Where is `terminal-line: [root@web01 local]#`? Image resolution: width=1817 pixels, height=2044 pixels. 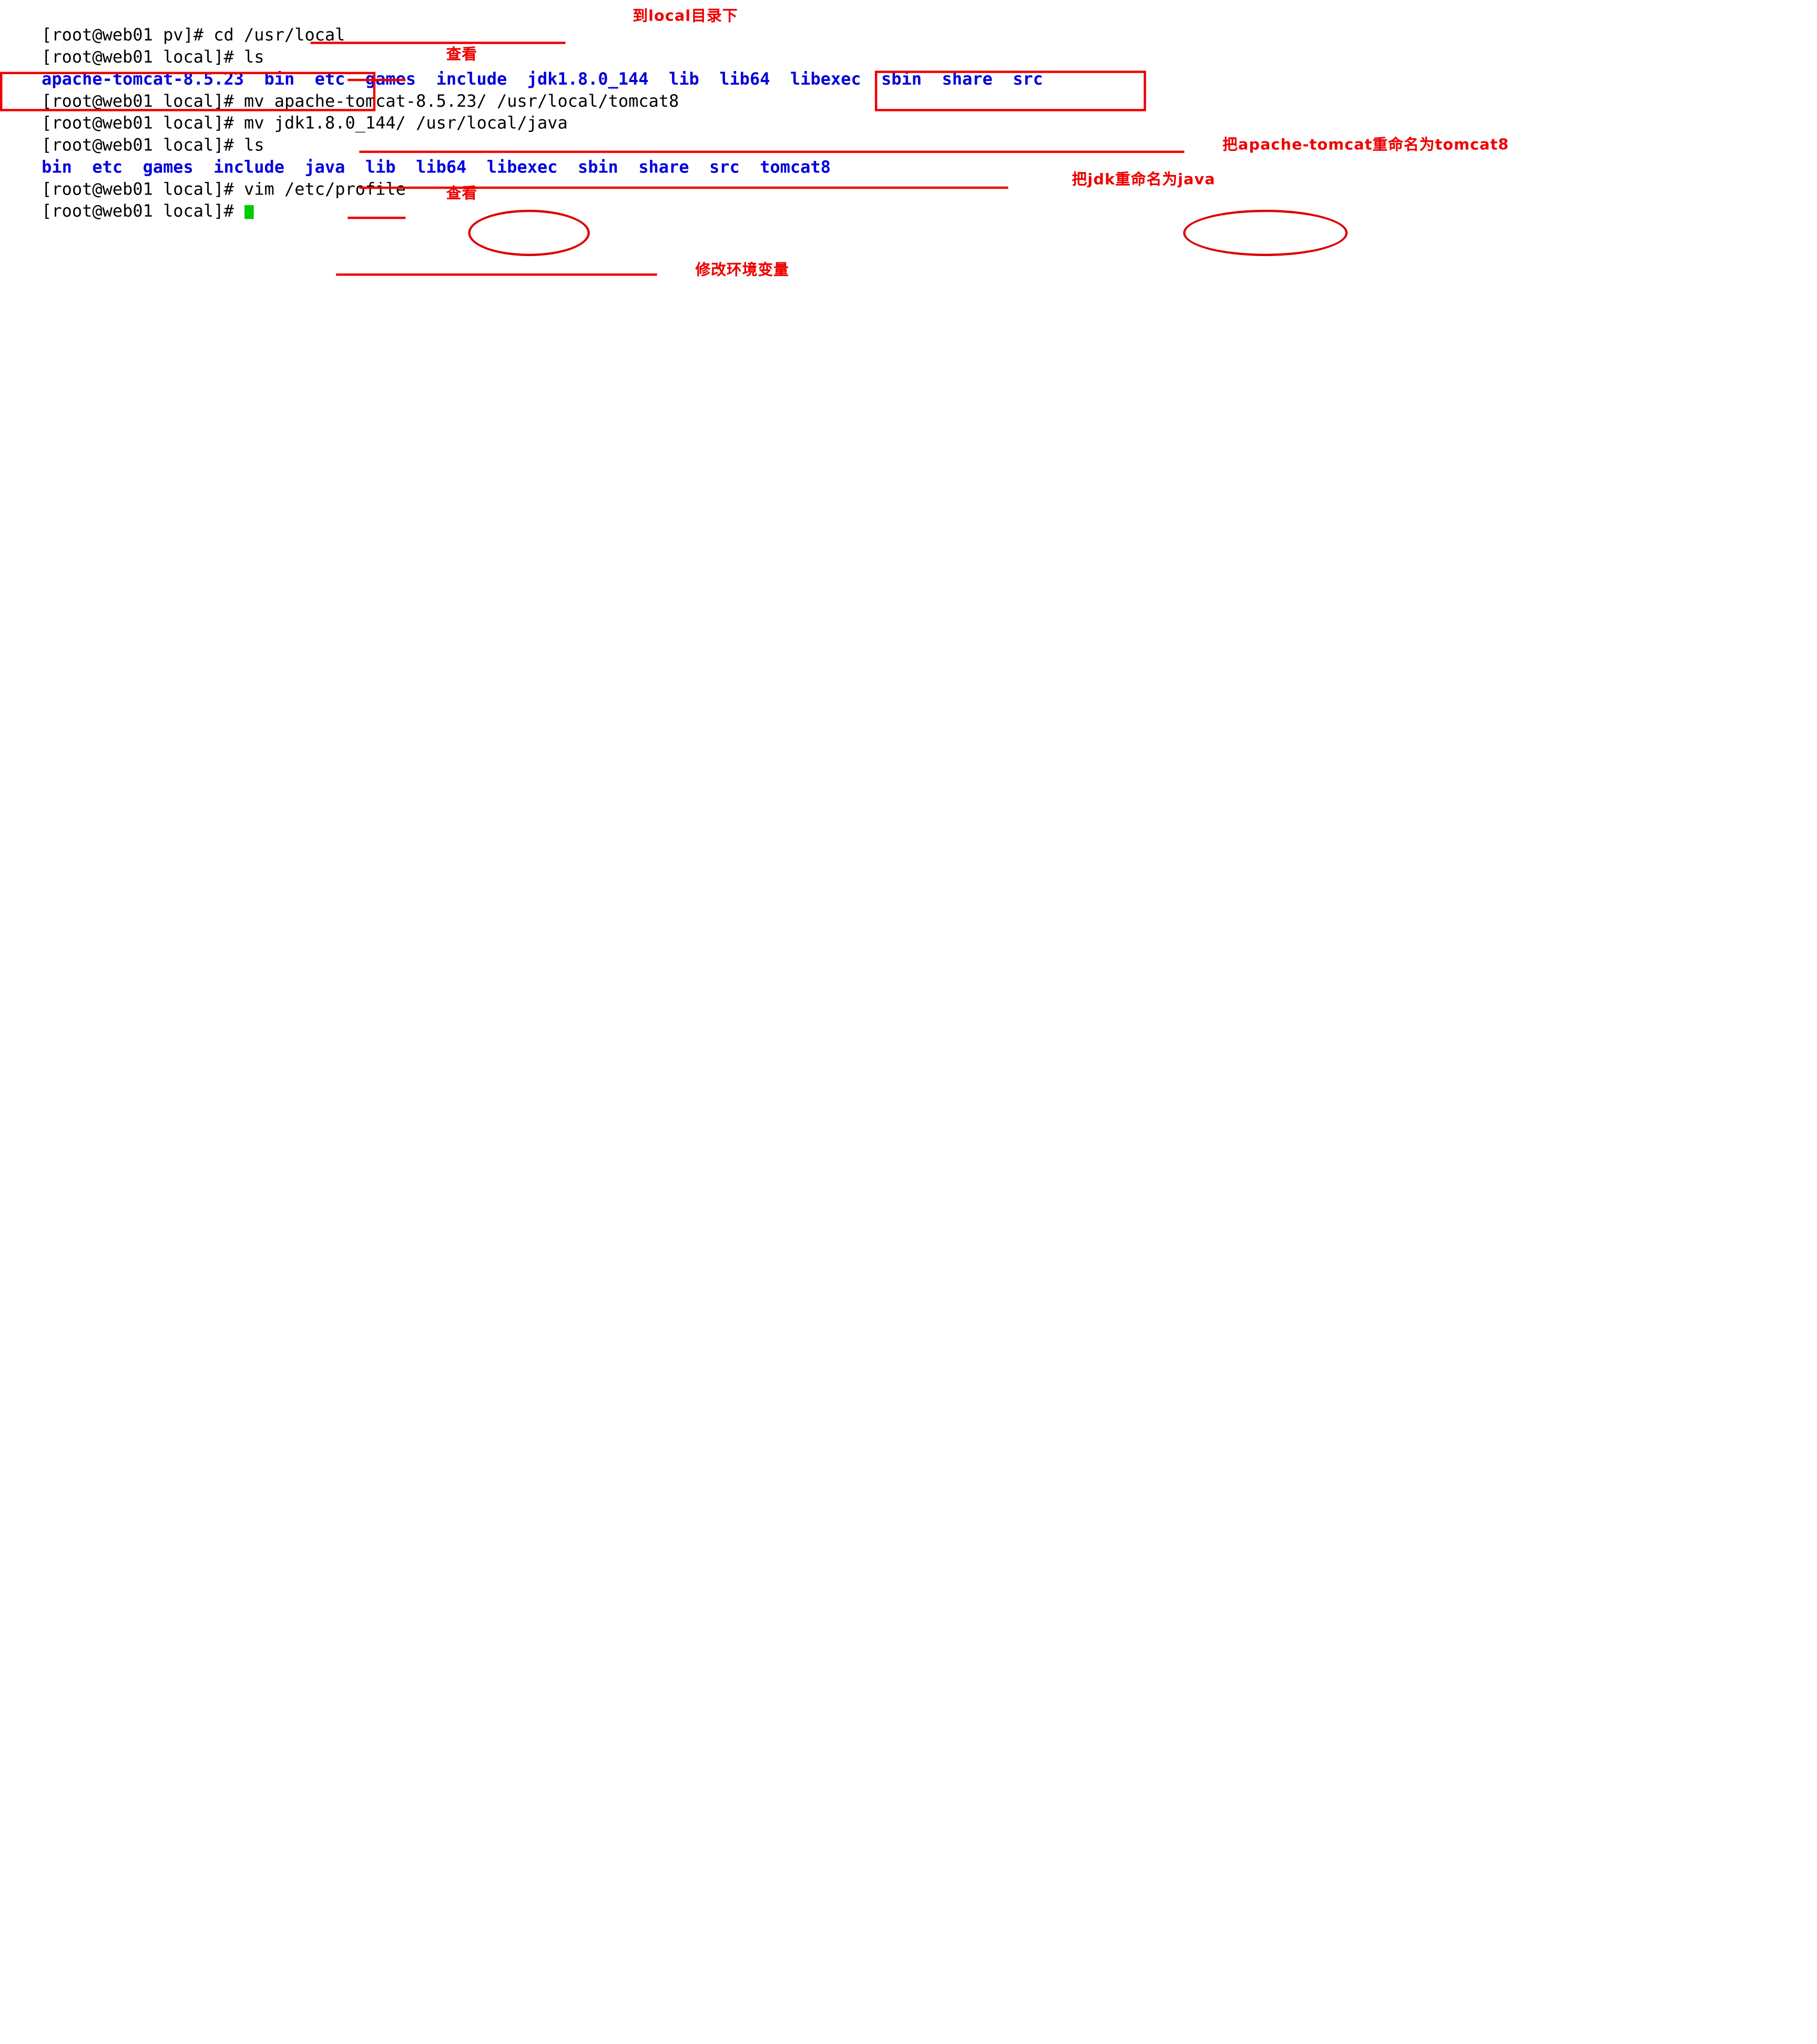
terminal-line: [root@web01 local]# is located at coordinates (909, 200).